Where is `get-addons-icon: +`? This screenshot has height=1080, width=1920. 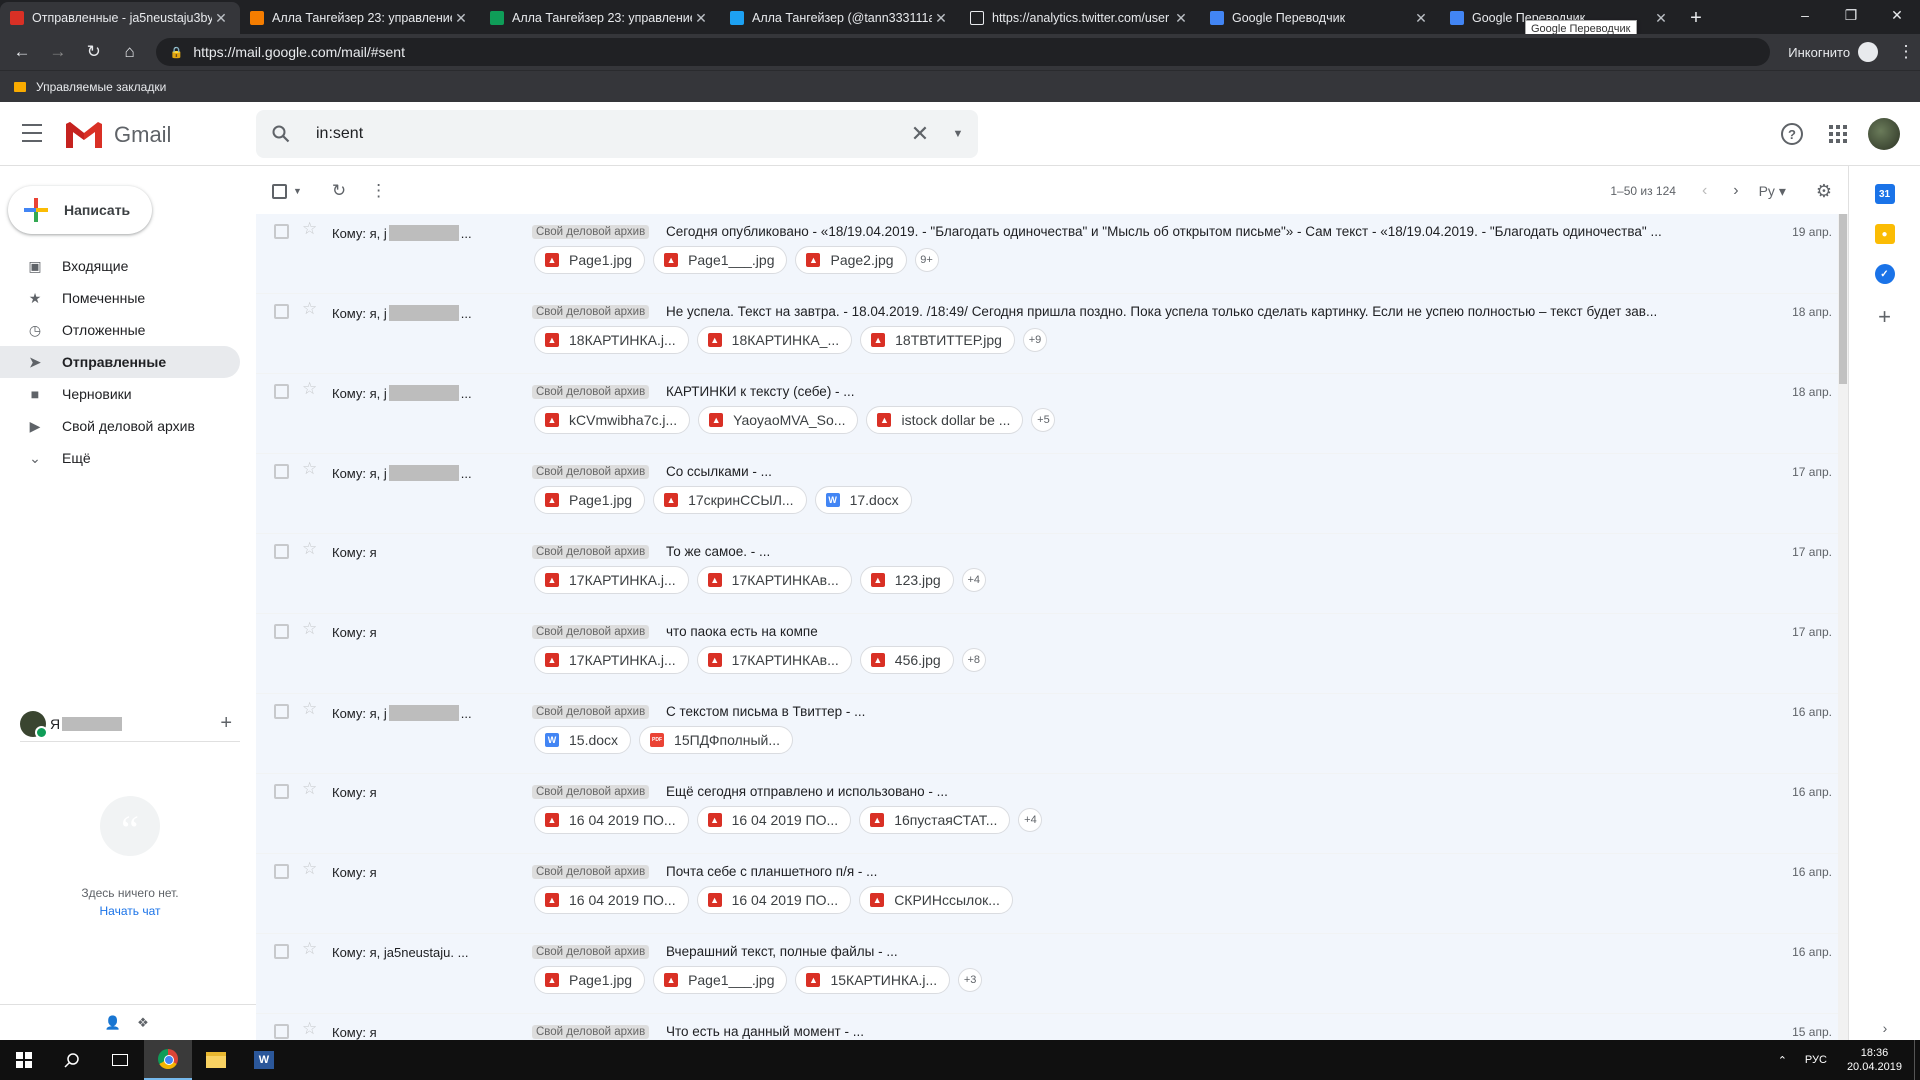 get-addons-icon: + is located at coordinates (1884, 317).